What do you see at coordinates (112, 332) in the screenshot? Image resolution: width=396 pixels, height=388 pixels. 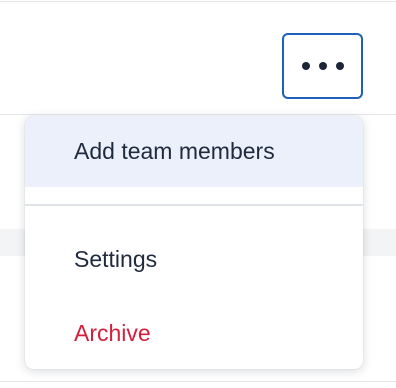 I see `menu-item-label: Archive` at bounding box center [112, 332].